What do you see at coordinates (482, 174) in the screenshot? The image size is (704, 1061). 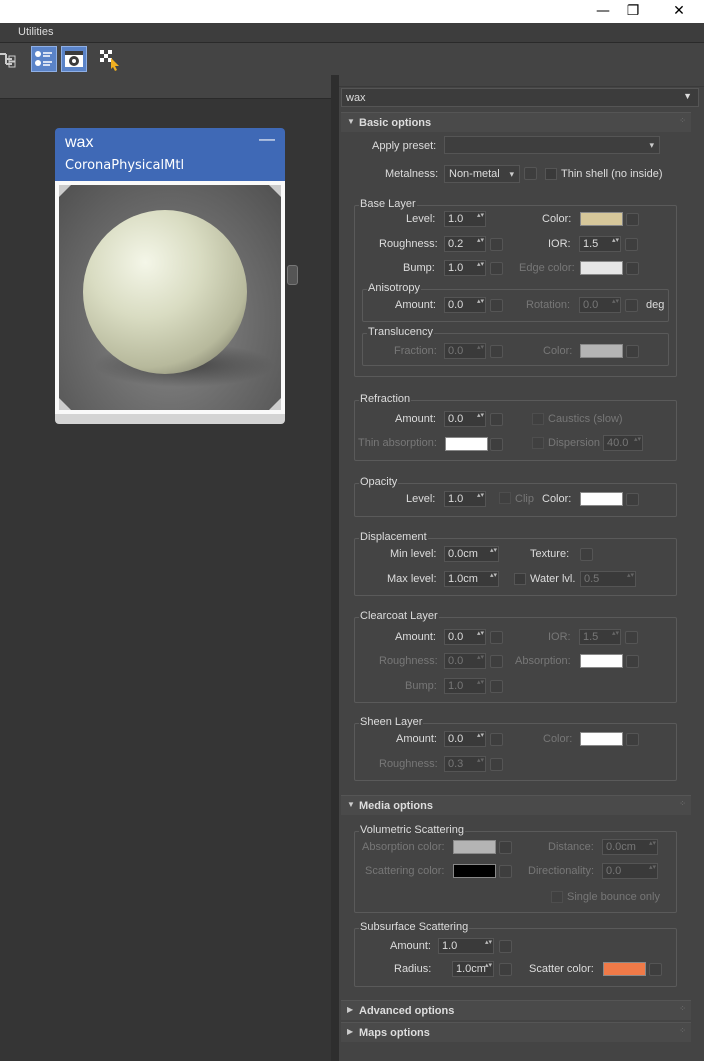 I see `metalness-dropdown: Non-metal` at bounding box center [482, 174].